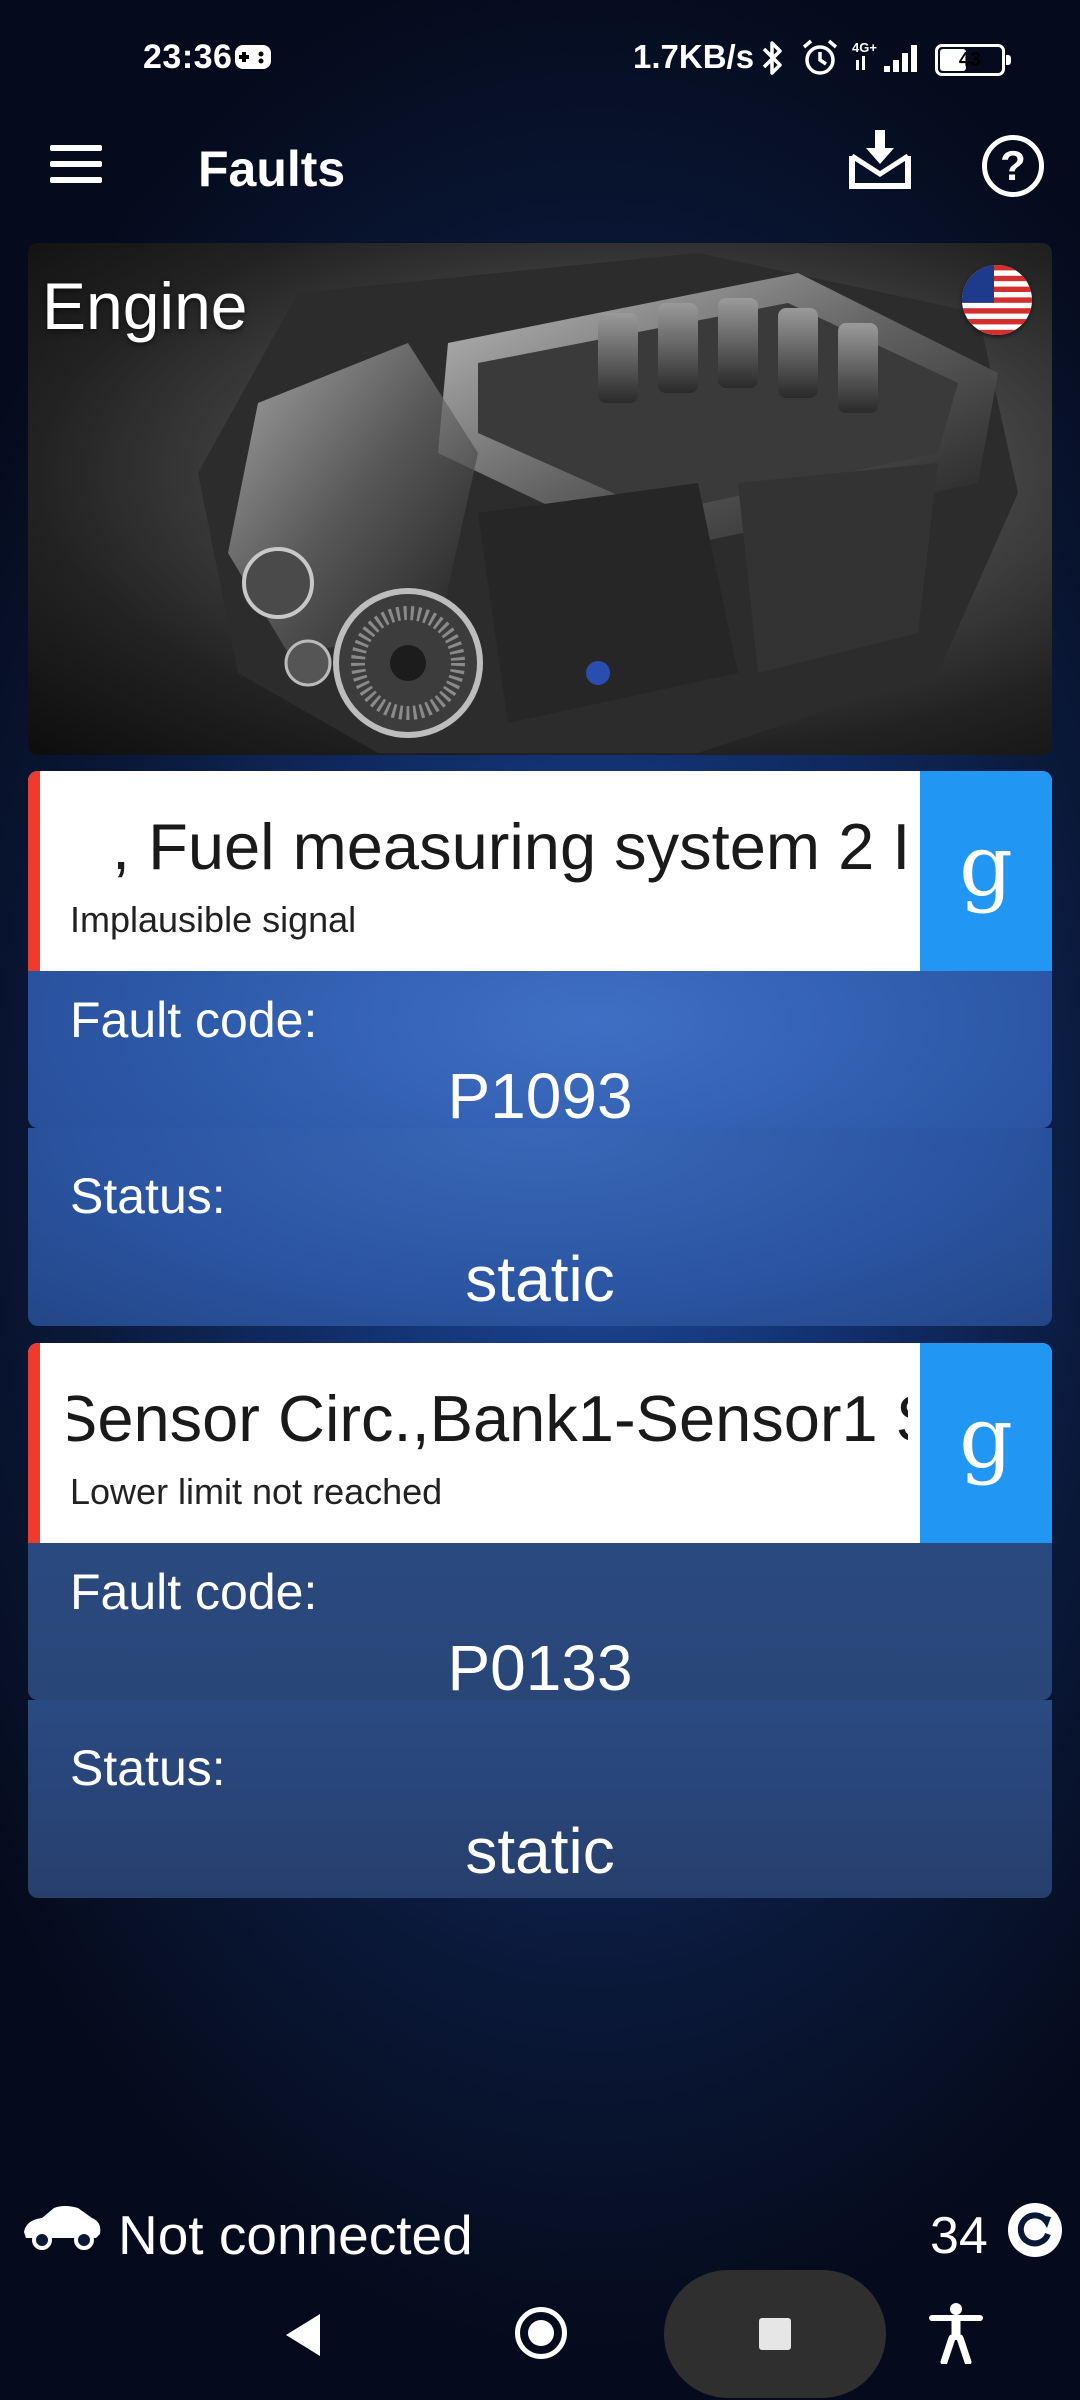 Image resolution: width=1080 pixels, height=2400 pixels. Describe the element at coordinates (272, 169) in the screenshot. I see `page-title: Faults` at that location.